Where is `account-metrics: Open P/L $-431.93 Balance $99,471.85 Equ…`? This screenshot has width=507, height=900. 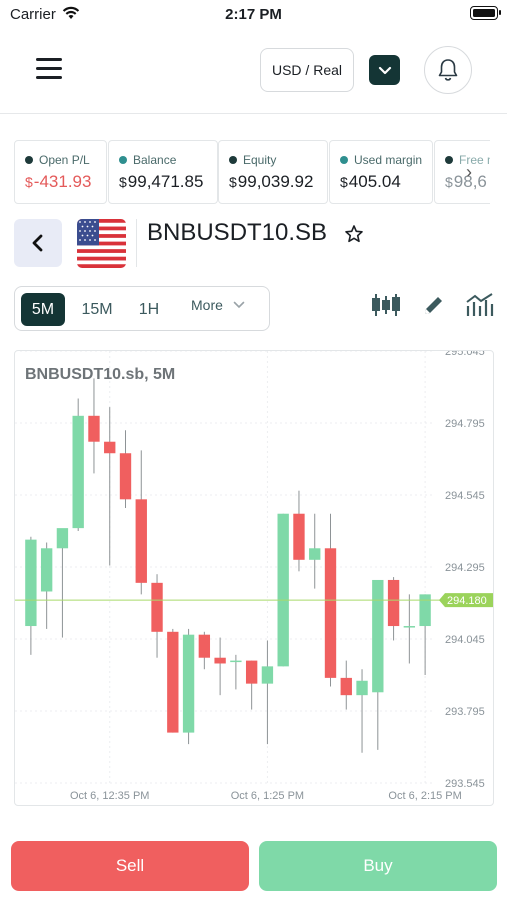 account-metrics: Open P/L $-431.93 Balance $99,471.85 Equ… is located at coordinates (252, 172).